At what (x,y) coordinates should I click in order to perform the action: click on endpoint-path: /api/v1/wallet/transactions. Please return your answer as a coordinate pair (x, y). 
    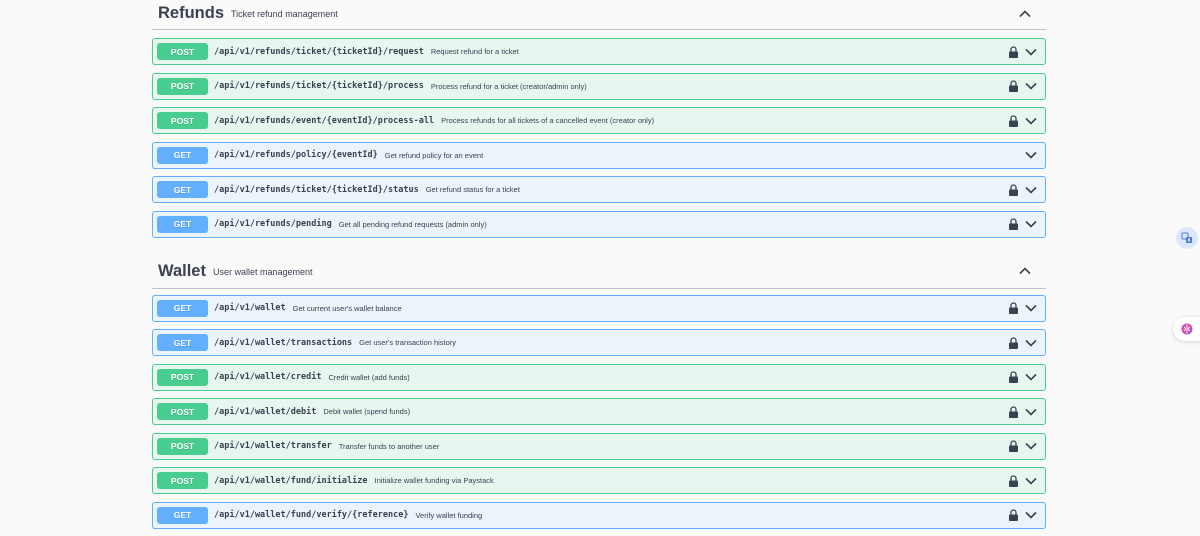
    Looking at the image, I should click on (283, 342).